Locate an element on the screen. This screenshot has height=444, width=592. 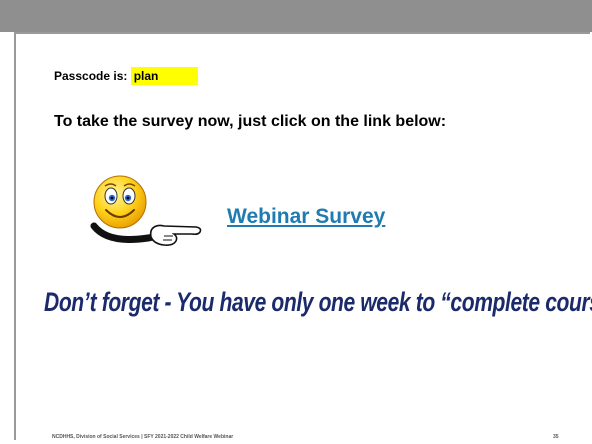
passcode-label: Passcode is: is located at coordinates (92, 76).